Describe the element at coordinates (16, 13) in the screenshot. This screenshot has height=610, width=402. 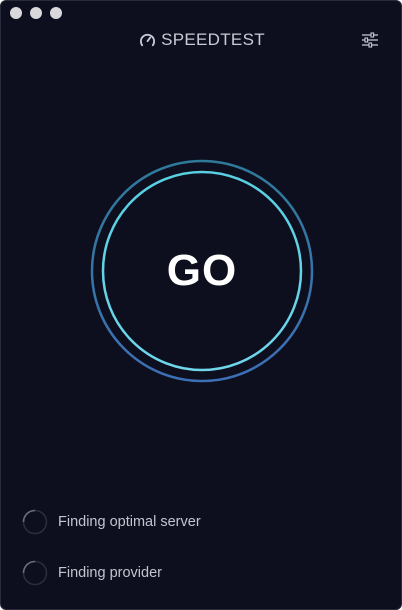
I see `close-window-button` at that location.